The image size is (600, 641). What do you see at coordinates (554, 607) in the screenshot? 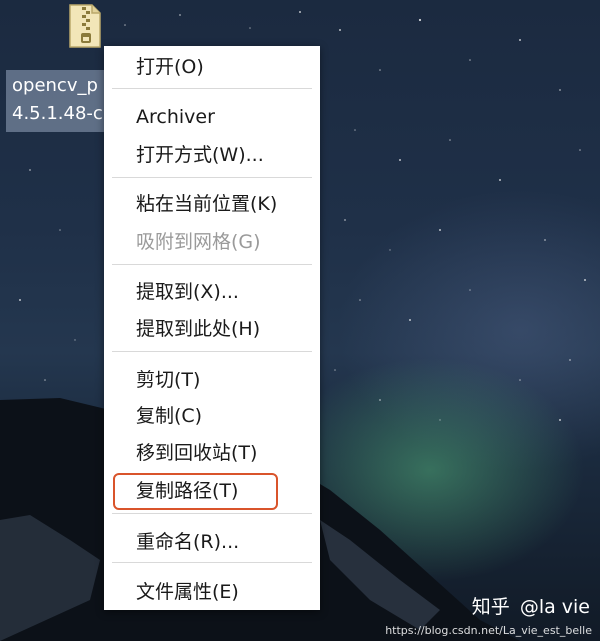
I see `author-handle: @la vie` at bounding box center [554, 607].